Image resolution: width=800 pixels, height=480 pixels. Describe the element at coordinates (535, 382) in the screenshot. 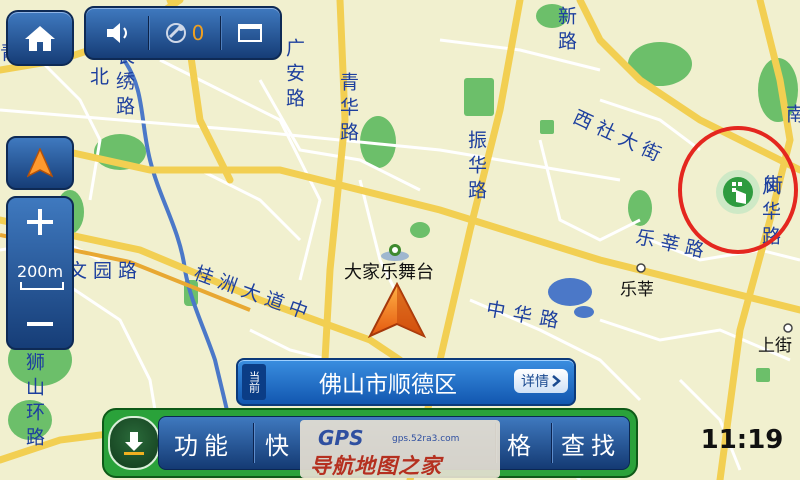

I see `details-label: 详情` at that location.